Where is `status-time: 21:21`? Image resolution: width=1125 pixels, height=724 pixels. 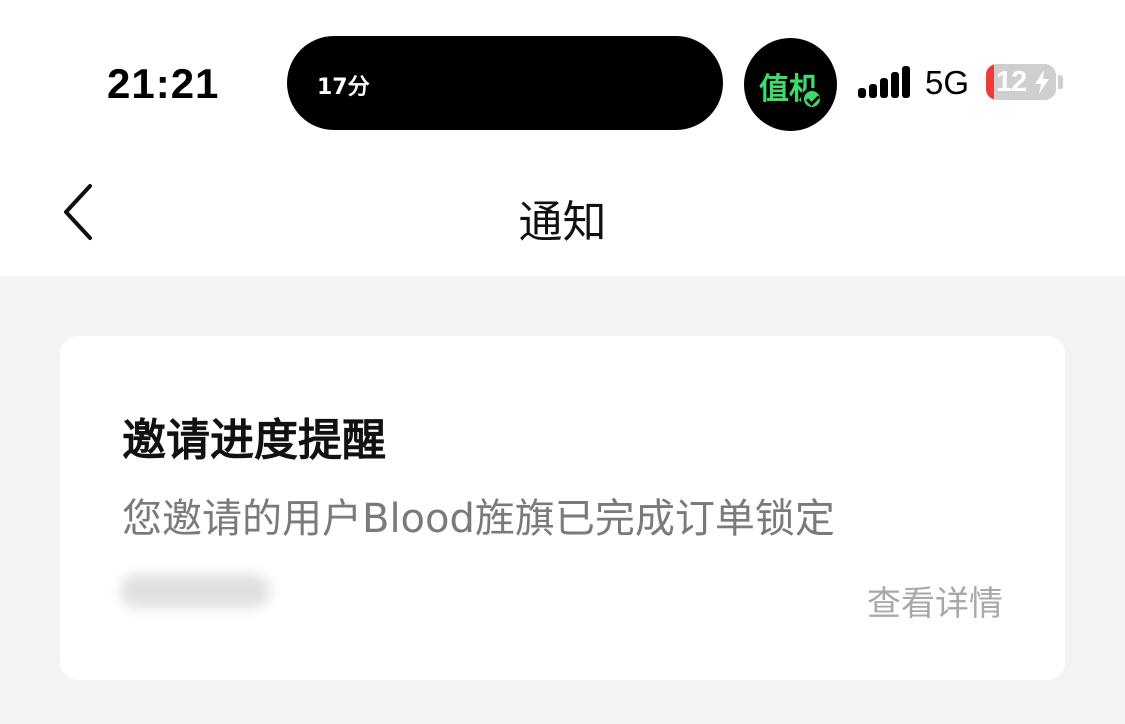 status-time: 21:21 is located at coordinates (163, 83).